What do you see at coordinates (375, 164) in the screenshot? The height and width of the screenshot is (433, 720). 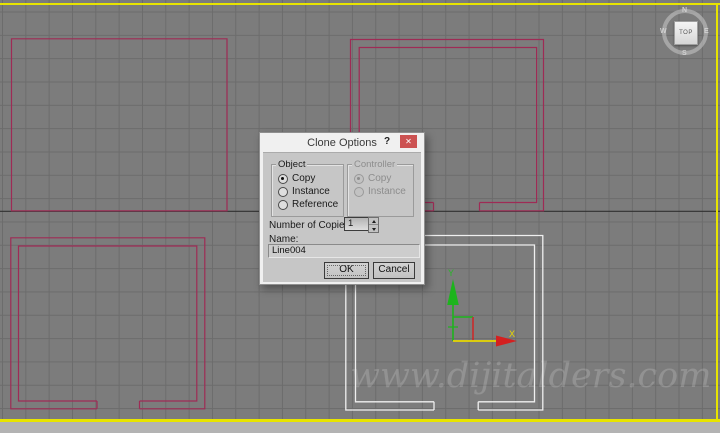 I see `controller-group-label: Controller` at bounding box center [375, 164].